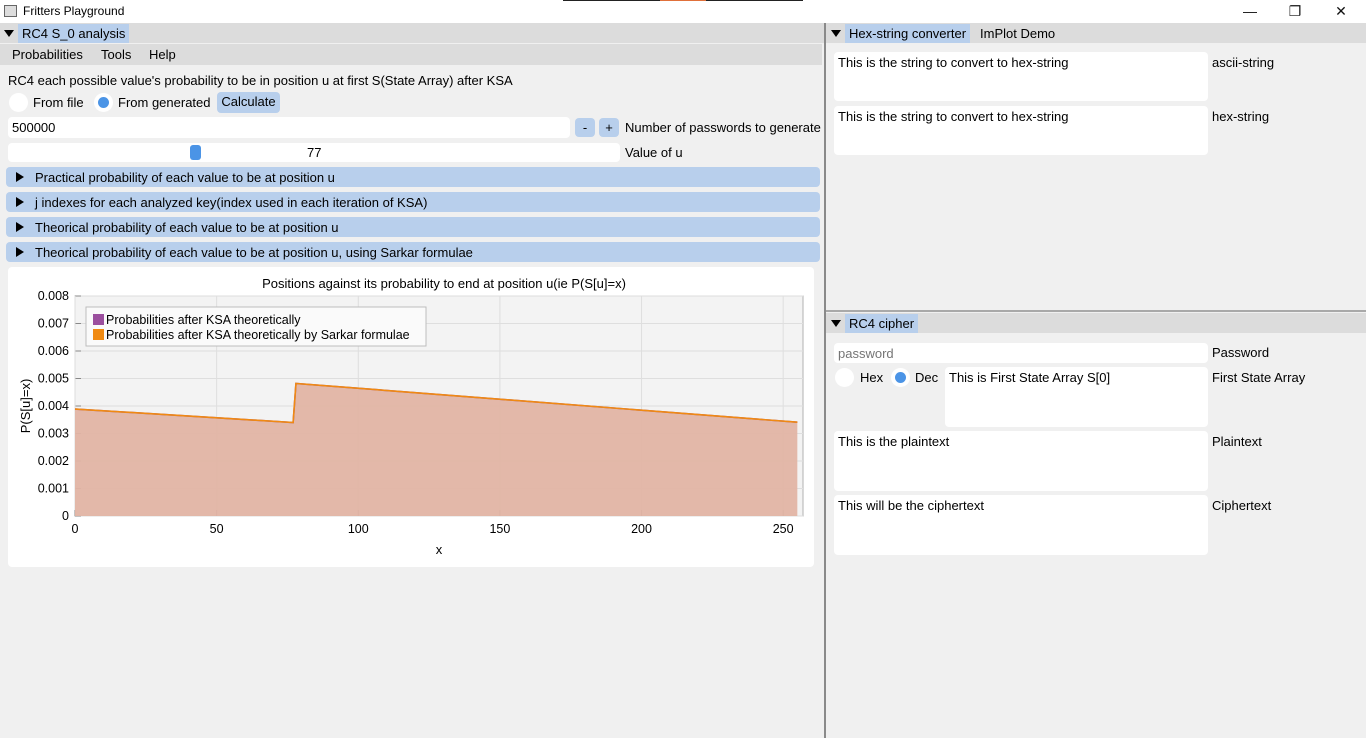  What do you see at coordinates (10, 11) in the screenshot?
I see `app-icon` at bounding box center [10, 11].